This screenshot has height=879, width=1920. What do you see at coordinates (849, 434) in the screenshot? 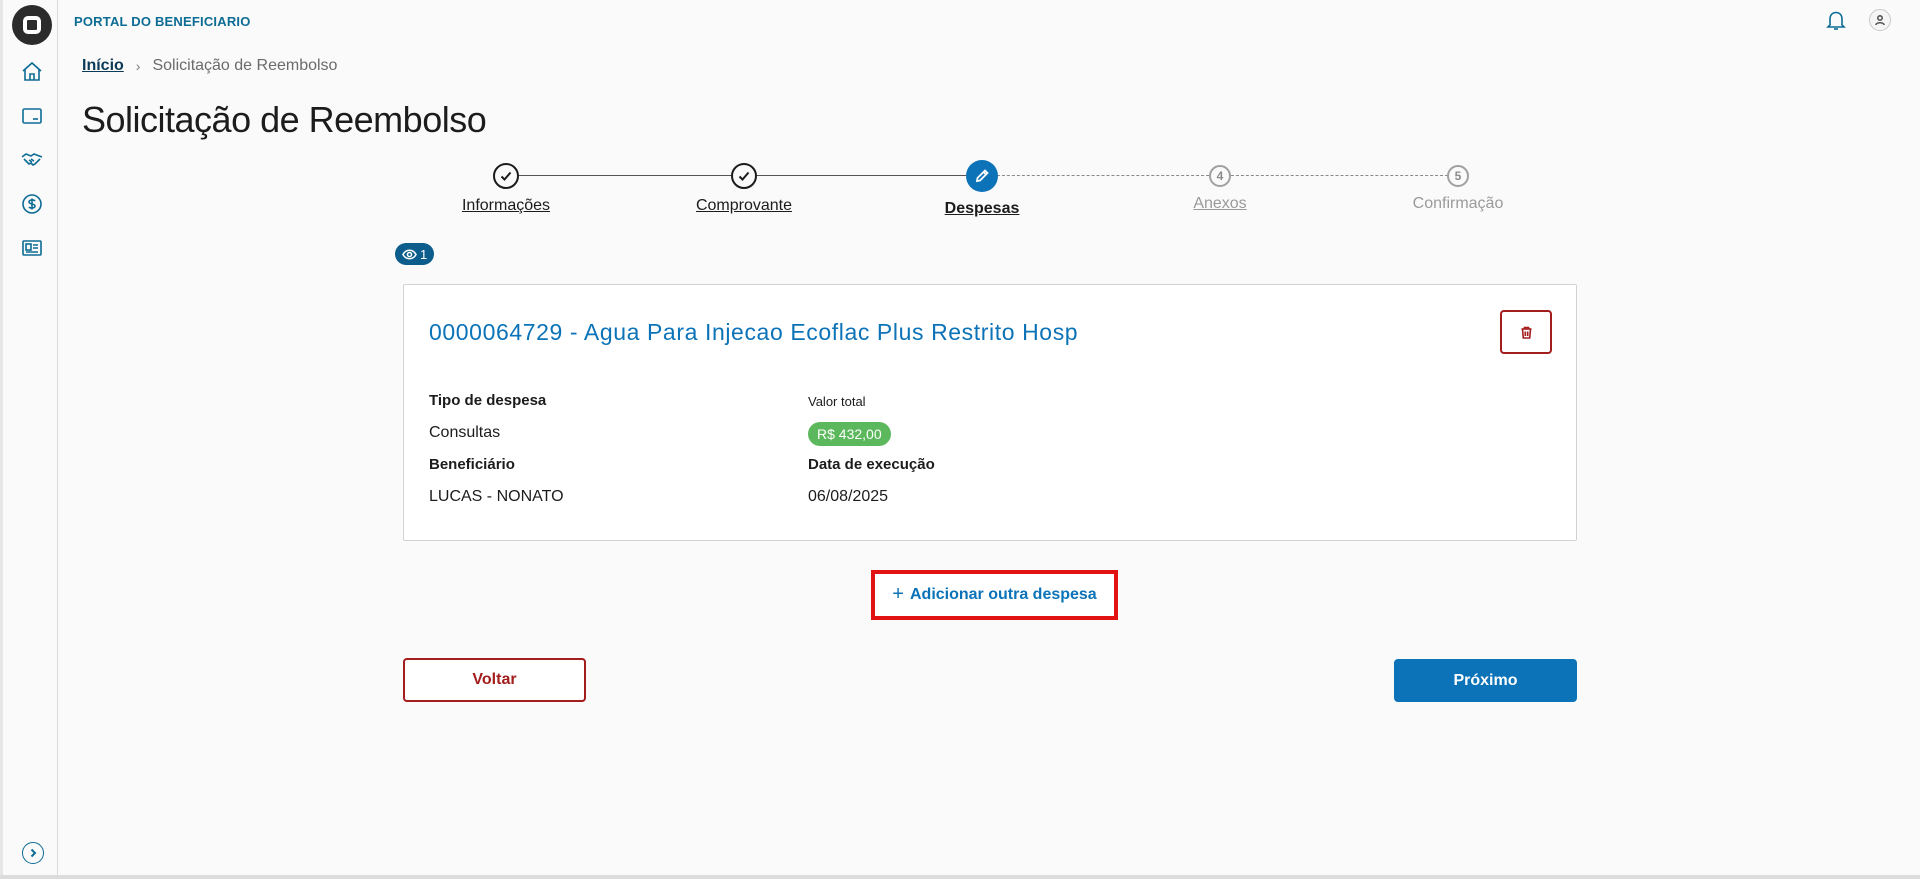
I see `valor-total-badge: R$ 432,00` at bounding box center [849, 434].